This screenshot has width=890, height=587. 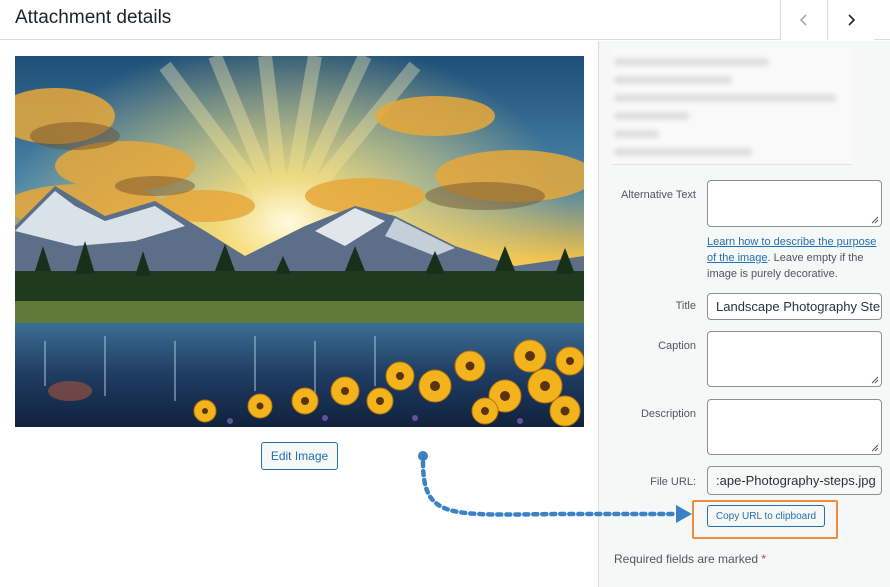 I want to click on previous-attachment-button, so click(x=803, y=20).